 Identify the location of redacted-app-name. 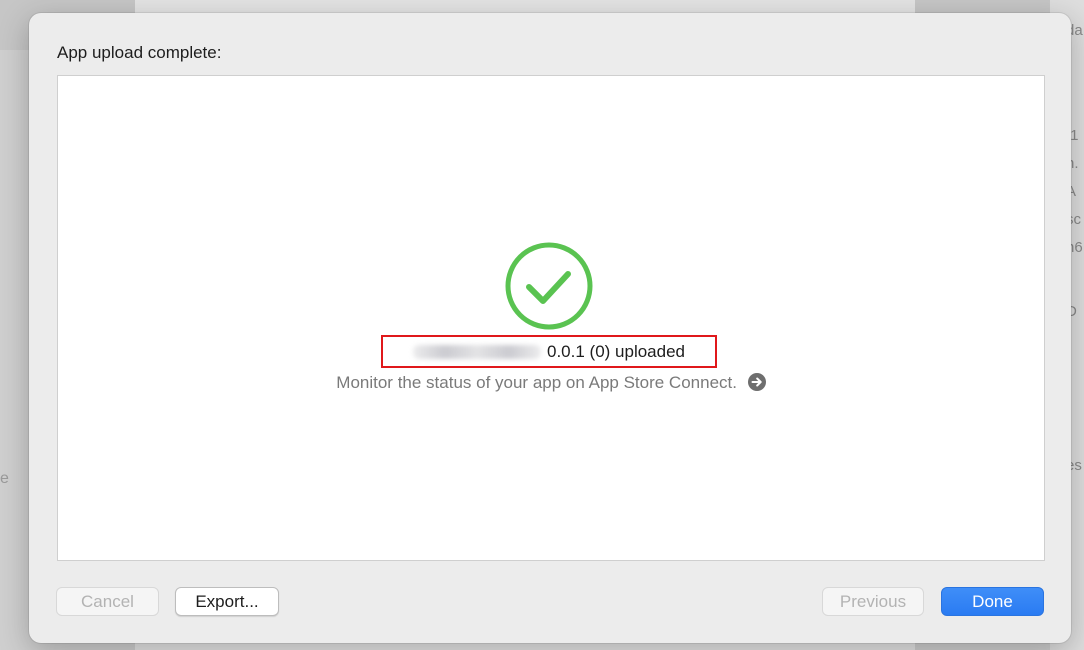
(477, 351).